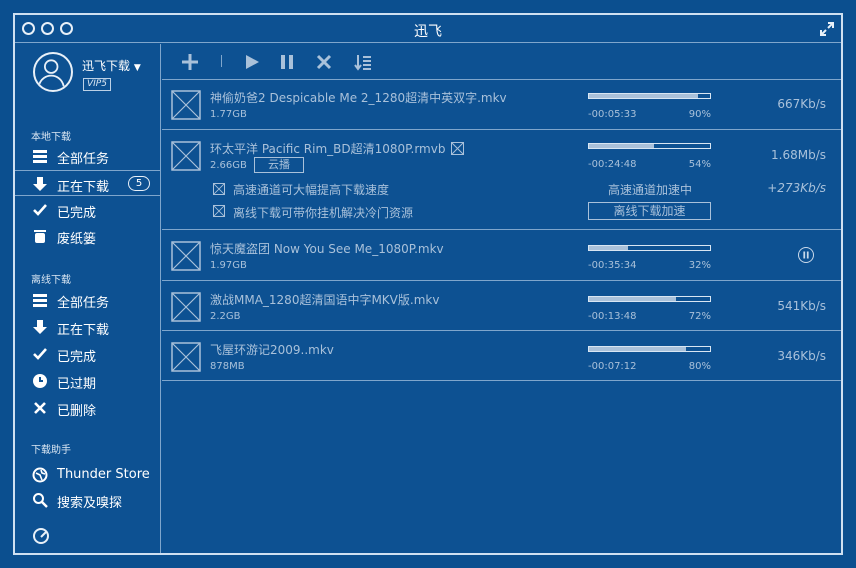  Describe the element at coordinates (327, 249) in the screenshot. I see `task-file-name: 惊天魔盗团 Now You See Me_1080P.mkv` at that location.